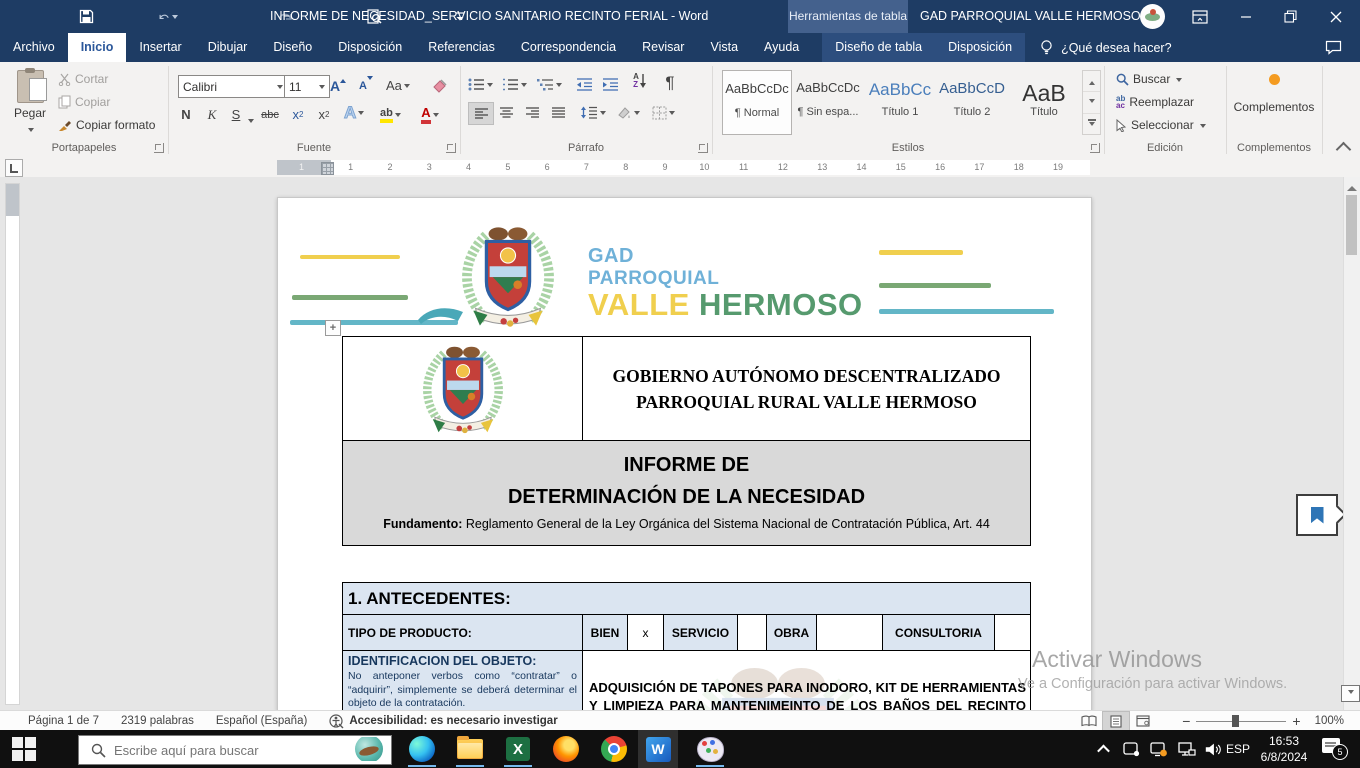 This screenshot has width=1360, height=768. Describe the element at coordinates (307, 86) in the screenshot. I see `font-size-combo: 11` at that location.